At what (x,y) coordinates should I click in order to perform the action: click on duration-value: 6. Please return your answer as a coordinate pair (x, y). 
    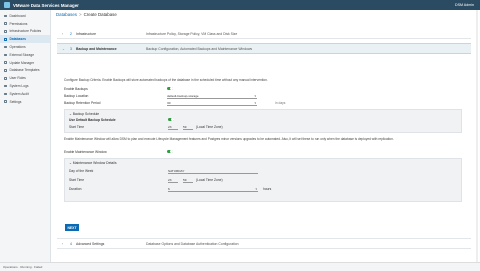
    Looking at the image, I should click on (169, 189).